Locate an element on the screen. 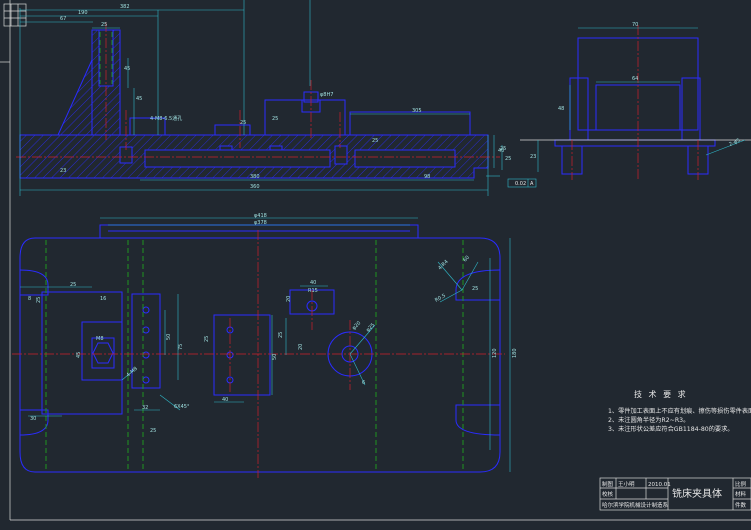 This screenshot has height=530, width=751. dim-top-25a: 25 is located at coordinates (104, 25).